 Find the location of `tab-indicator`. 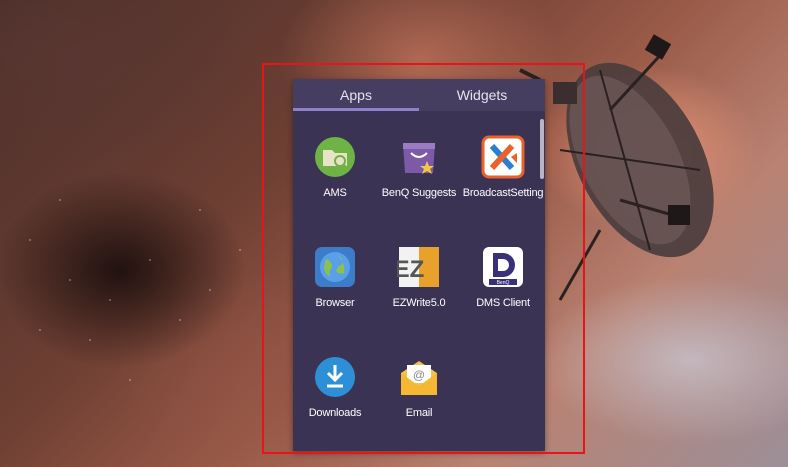

tab-indicator is located at coordinates (356, 109).